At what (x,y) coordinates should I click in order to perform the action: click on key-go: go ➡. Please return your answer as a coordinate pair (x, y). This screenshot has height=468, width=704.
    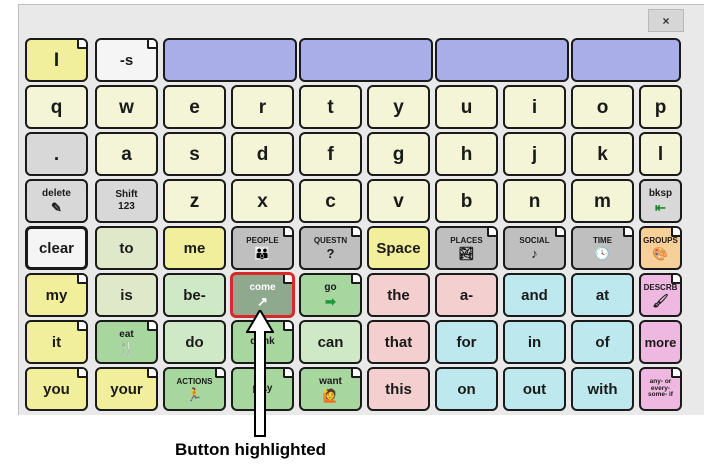
    Looking at the image, I should click on (330, 295).